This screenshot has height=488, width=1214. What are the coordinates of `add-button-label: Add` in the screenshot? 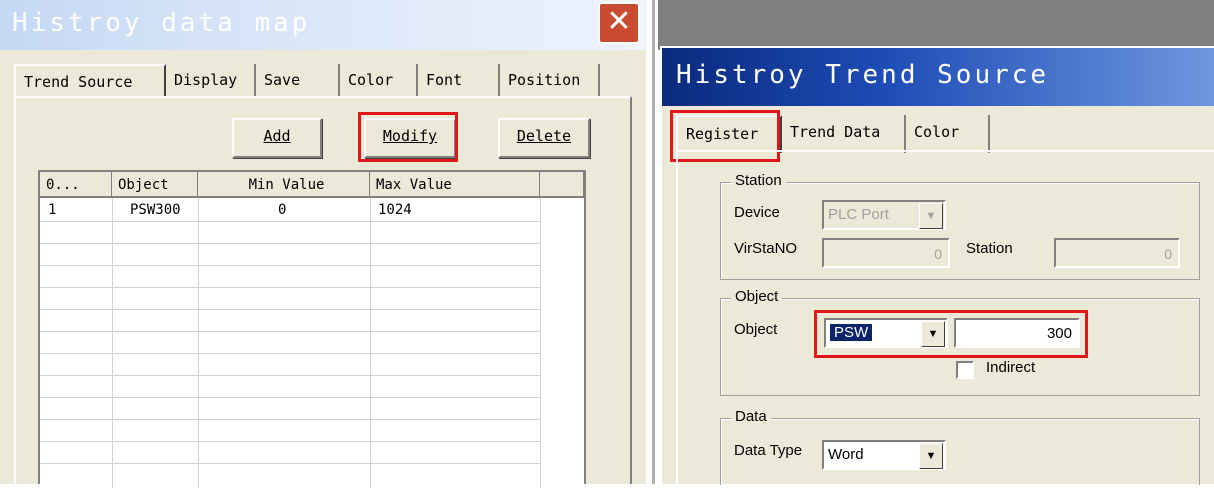 It's located at (277, 136).